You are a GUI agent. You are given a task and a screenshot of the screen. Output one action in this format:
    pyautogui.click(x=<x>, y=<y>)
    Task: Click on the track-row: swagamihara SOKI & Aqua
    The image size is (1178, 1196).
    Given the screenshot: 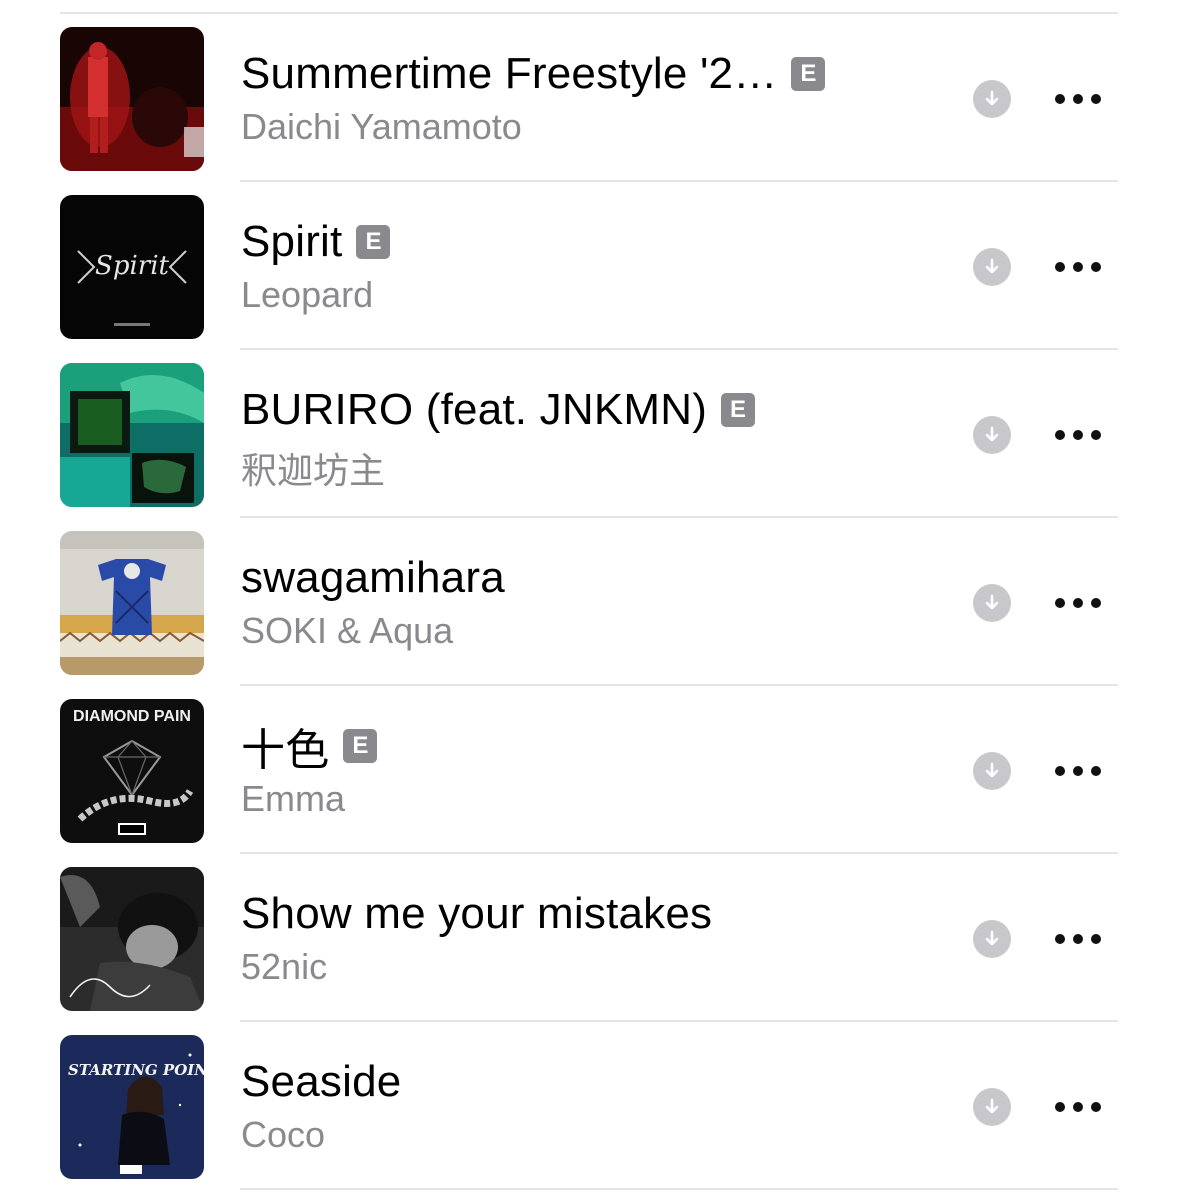 What is the action you would take?
    pyautogui.click(x=589, y=602)
    